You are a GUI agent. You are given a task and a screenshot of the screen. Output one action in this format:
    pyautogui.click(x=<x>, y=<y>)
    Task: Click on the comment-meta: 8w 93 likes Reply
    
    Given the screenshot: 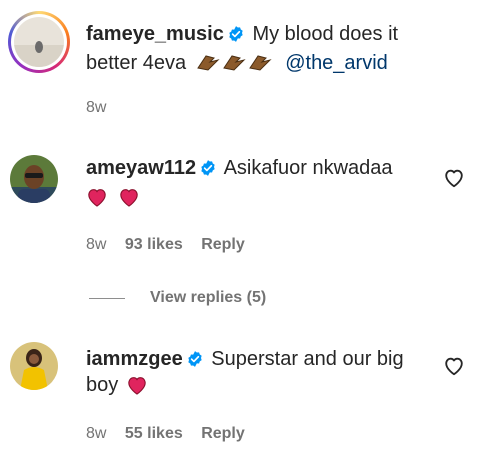 What is the action you would take?
    pyautogui.click(x=165, y=245)
    